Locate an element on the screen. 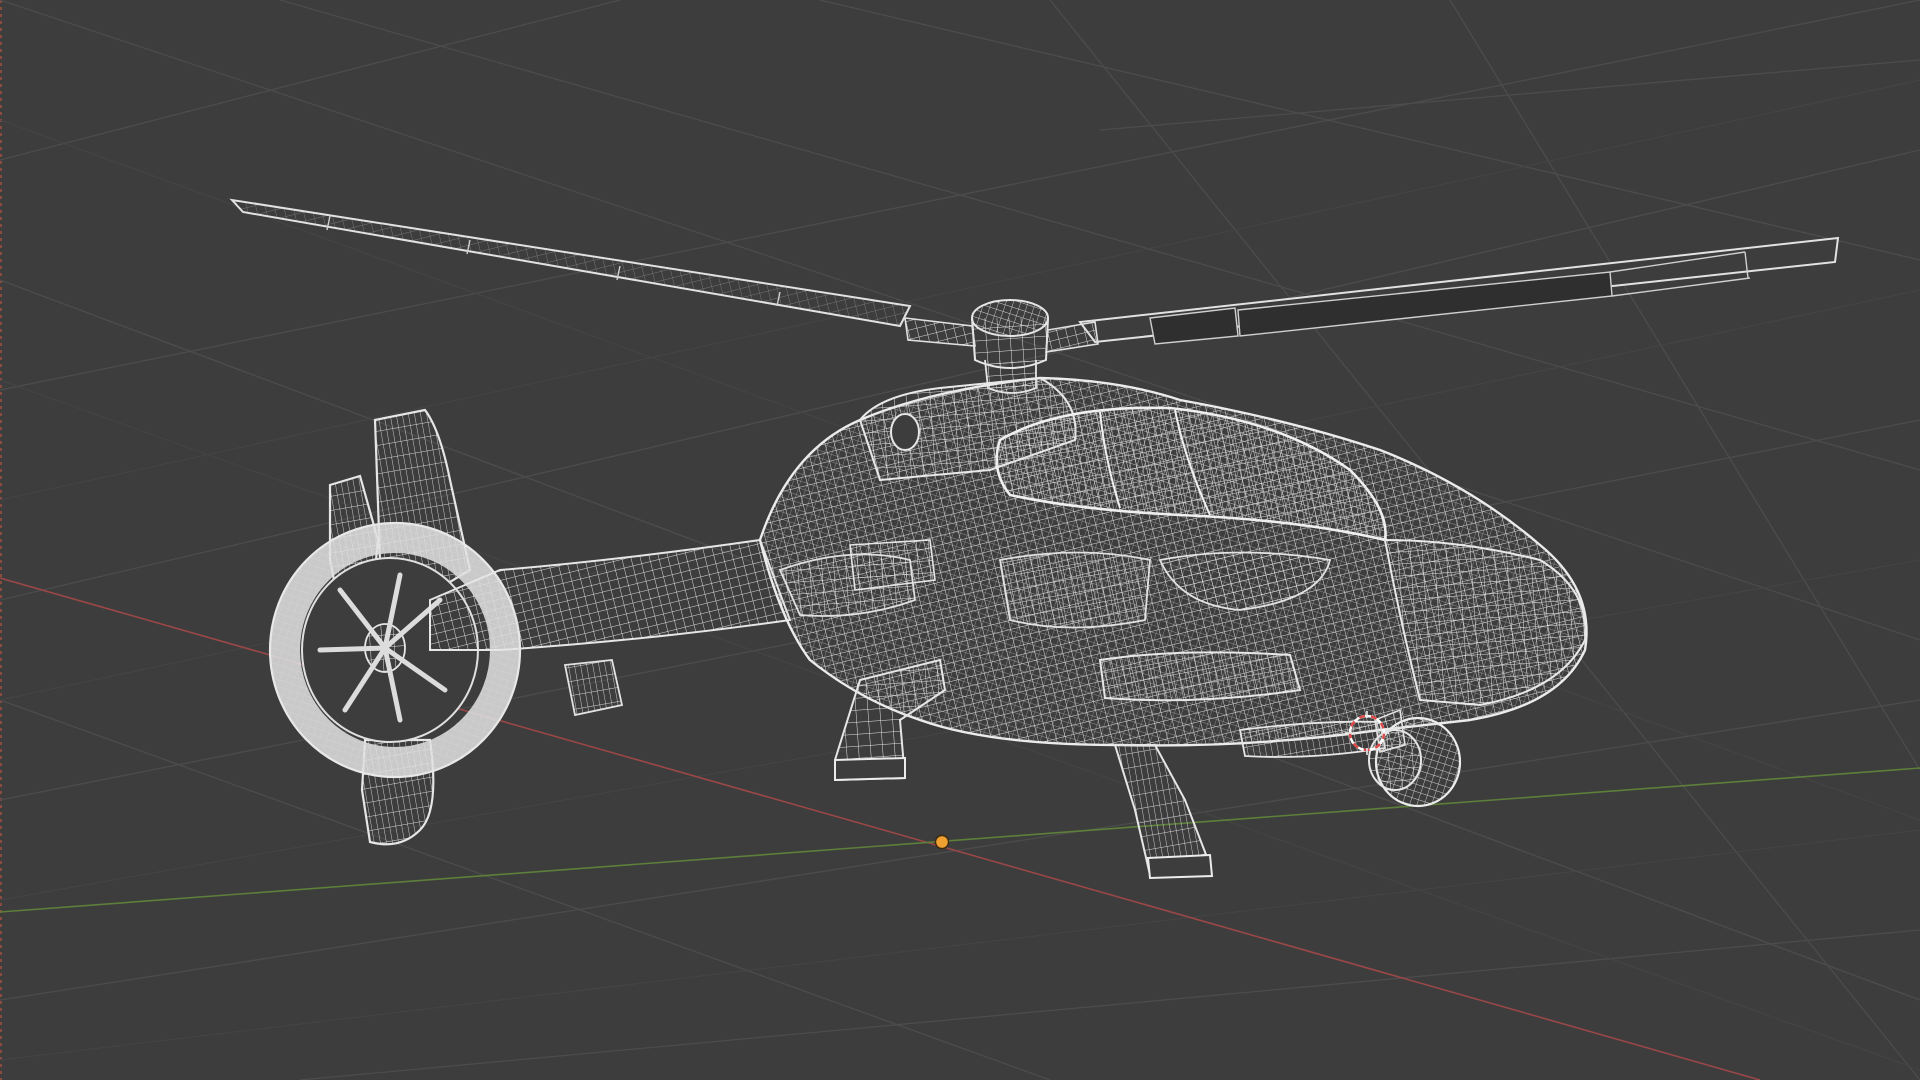  tail-boom is located at coordinates (610, 594).